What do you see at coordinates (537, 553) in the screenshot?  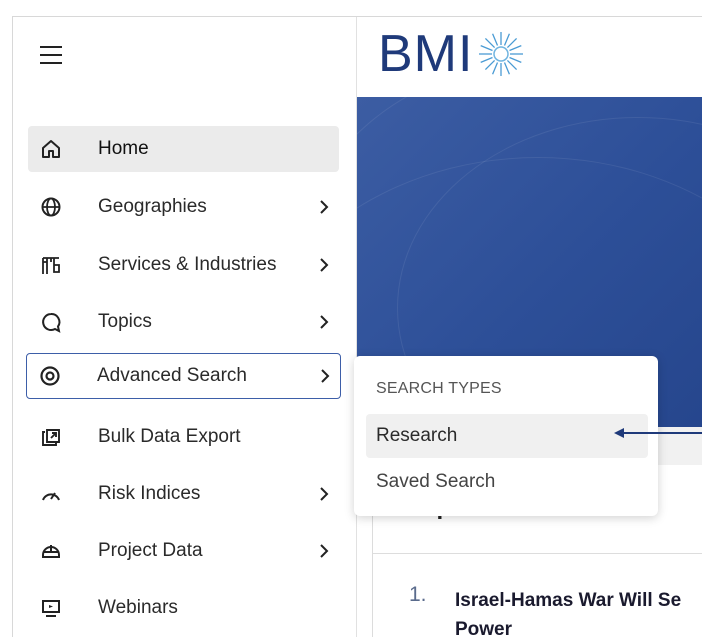 I see `divider` at bounding box center [537, 553].